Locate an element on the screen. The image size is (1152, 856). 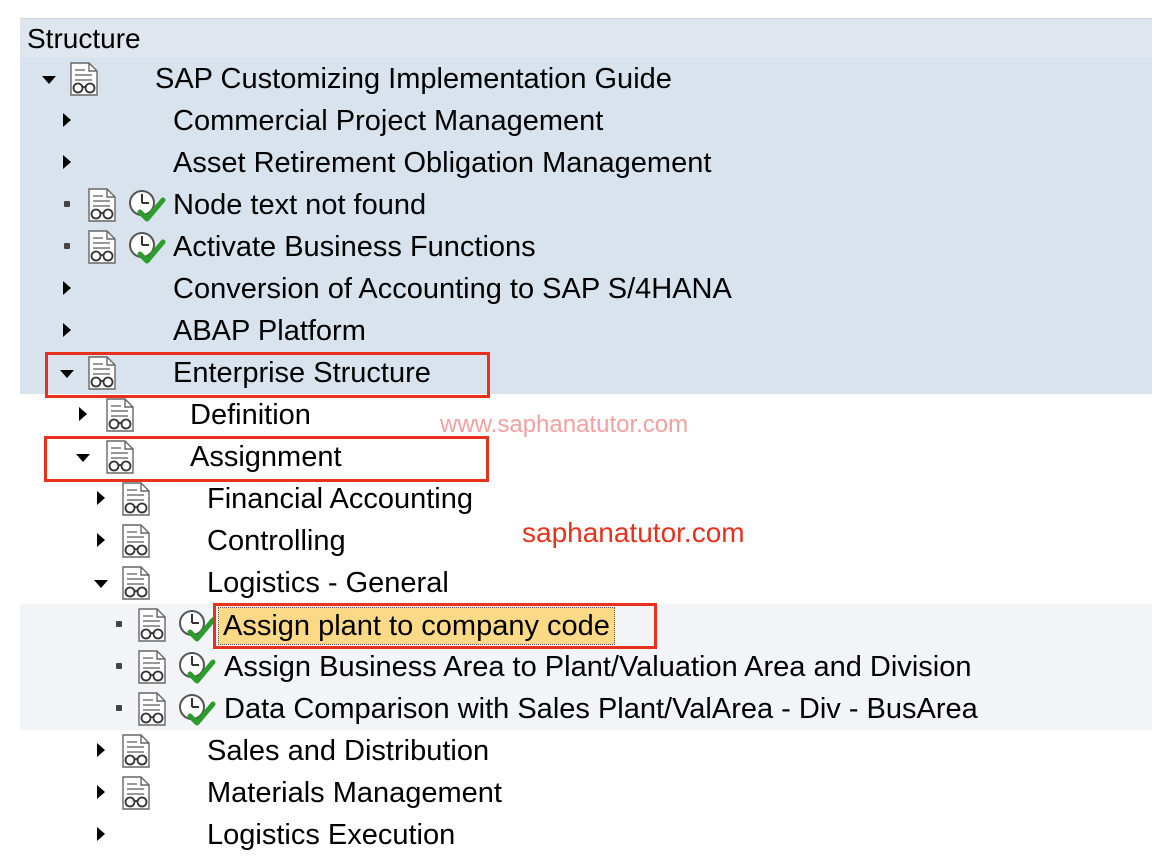
tree-row: ABAP Platform is located at coordinates (586, 331).